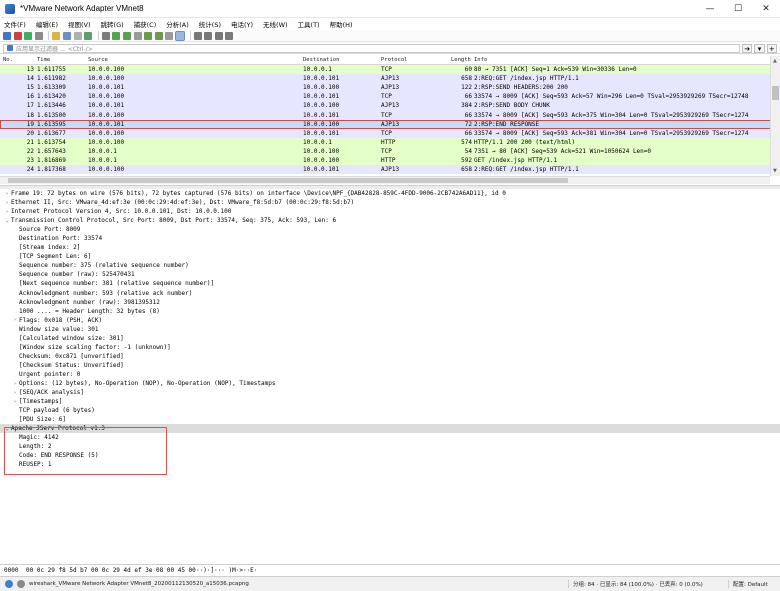  I want to click on open-file-icon, so click(56, 35).